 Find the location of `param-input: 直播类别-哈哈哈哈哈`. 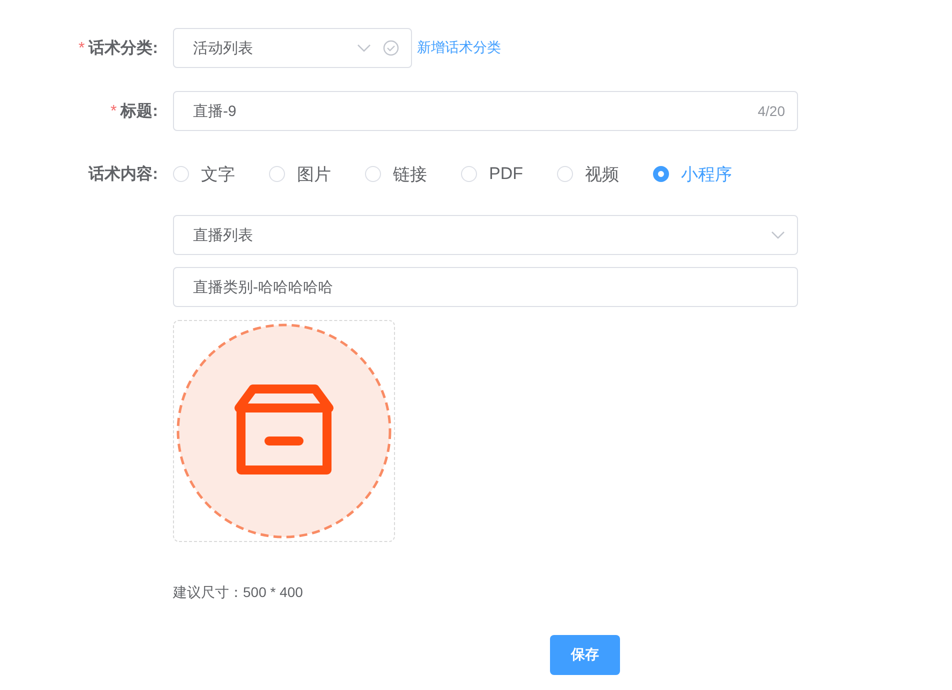

param-input: 直播类别-哈哈哈哈哈 is located at coordinates (485, 287).